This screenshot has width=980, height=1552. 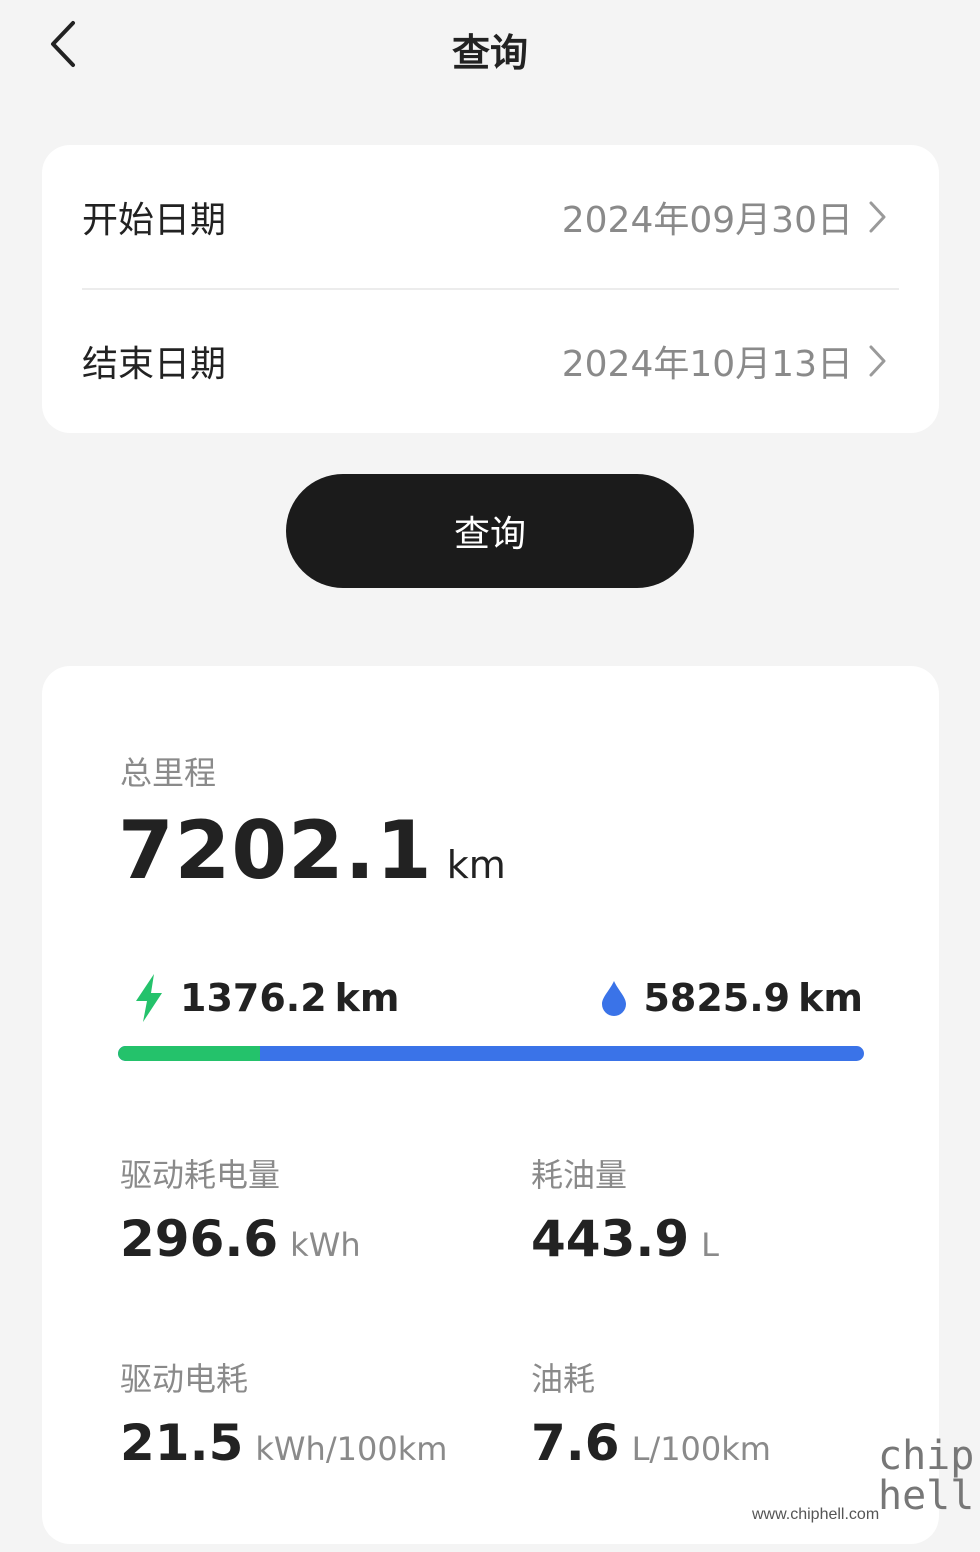 I want to click on mileage-split: 1376.2 km 5825.9 km, so click(x=498, y=998).